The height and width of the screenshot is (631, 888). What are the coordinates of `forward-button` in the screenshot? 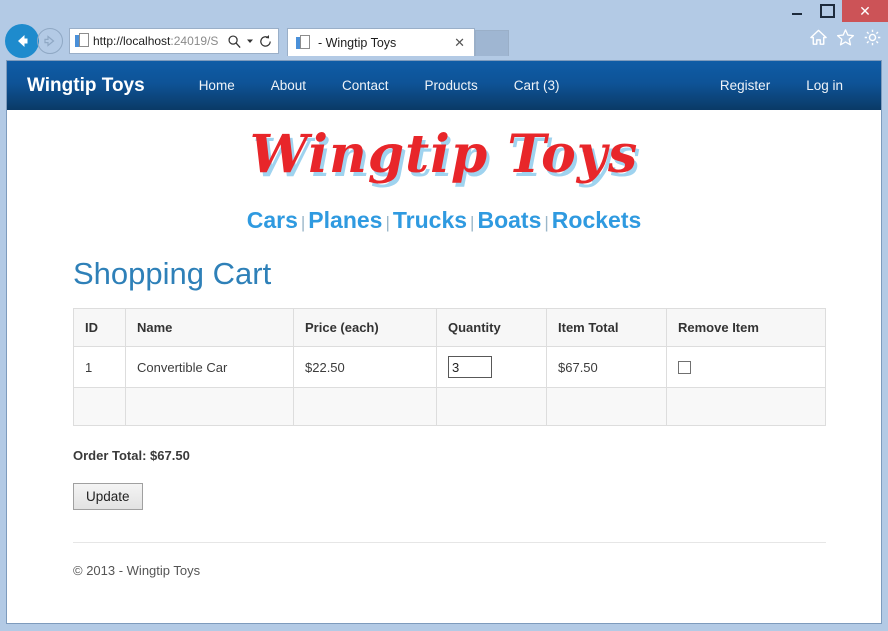 It's located at (50, 41).